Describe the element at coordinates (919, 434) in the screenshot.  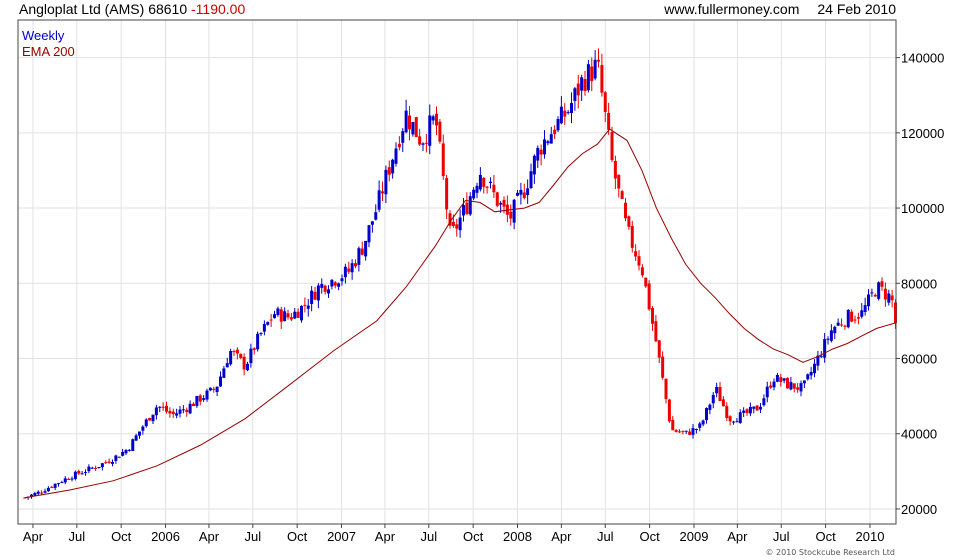
I see `y-tick-label: 40000` at that location.